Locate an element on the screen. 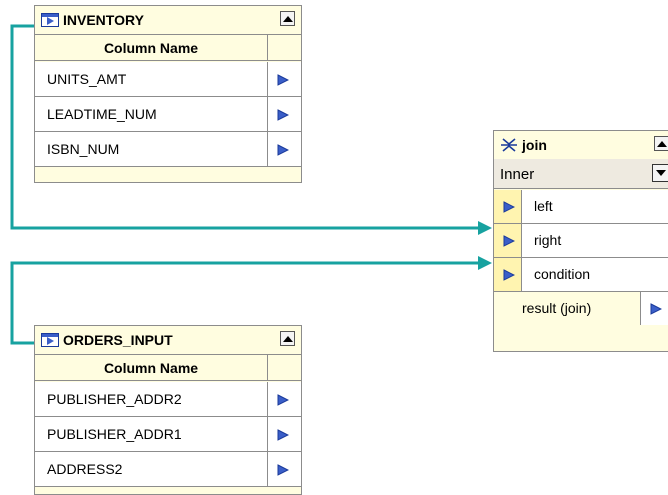 The image size is (668, 495). dropdown-button is located at coordinates (660, 173).